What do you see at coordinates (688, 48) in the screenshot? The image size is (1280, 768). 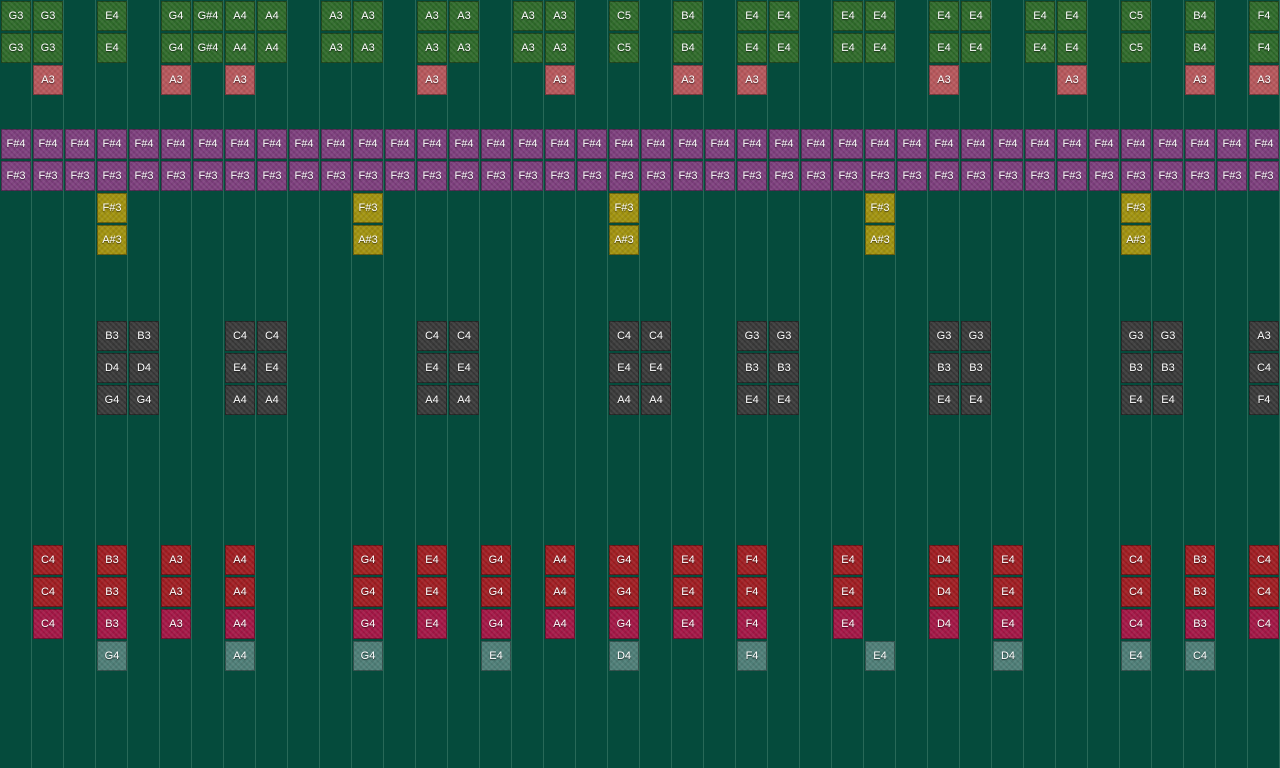 I see `note-block: B4` at bounding box center [688, 48].